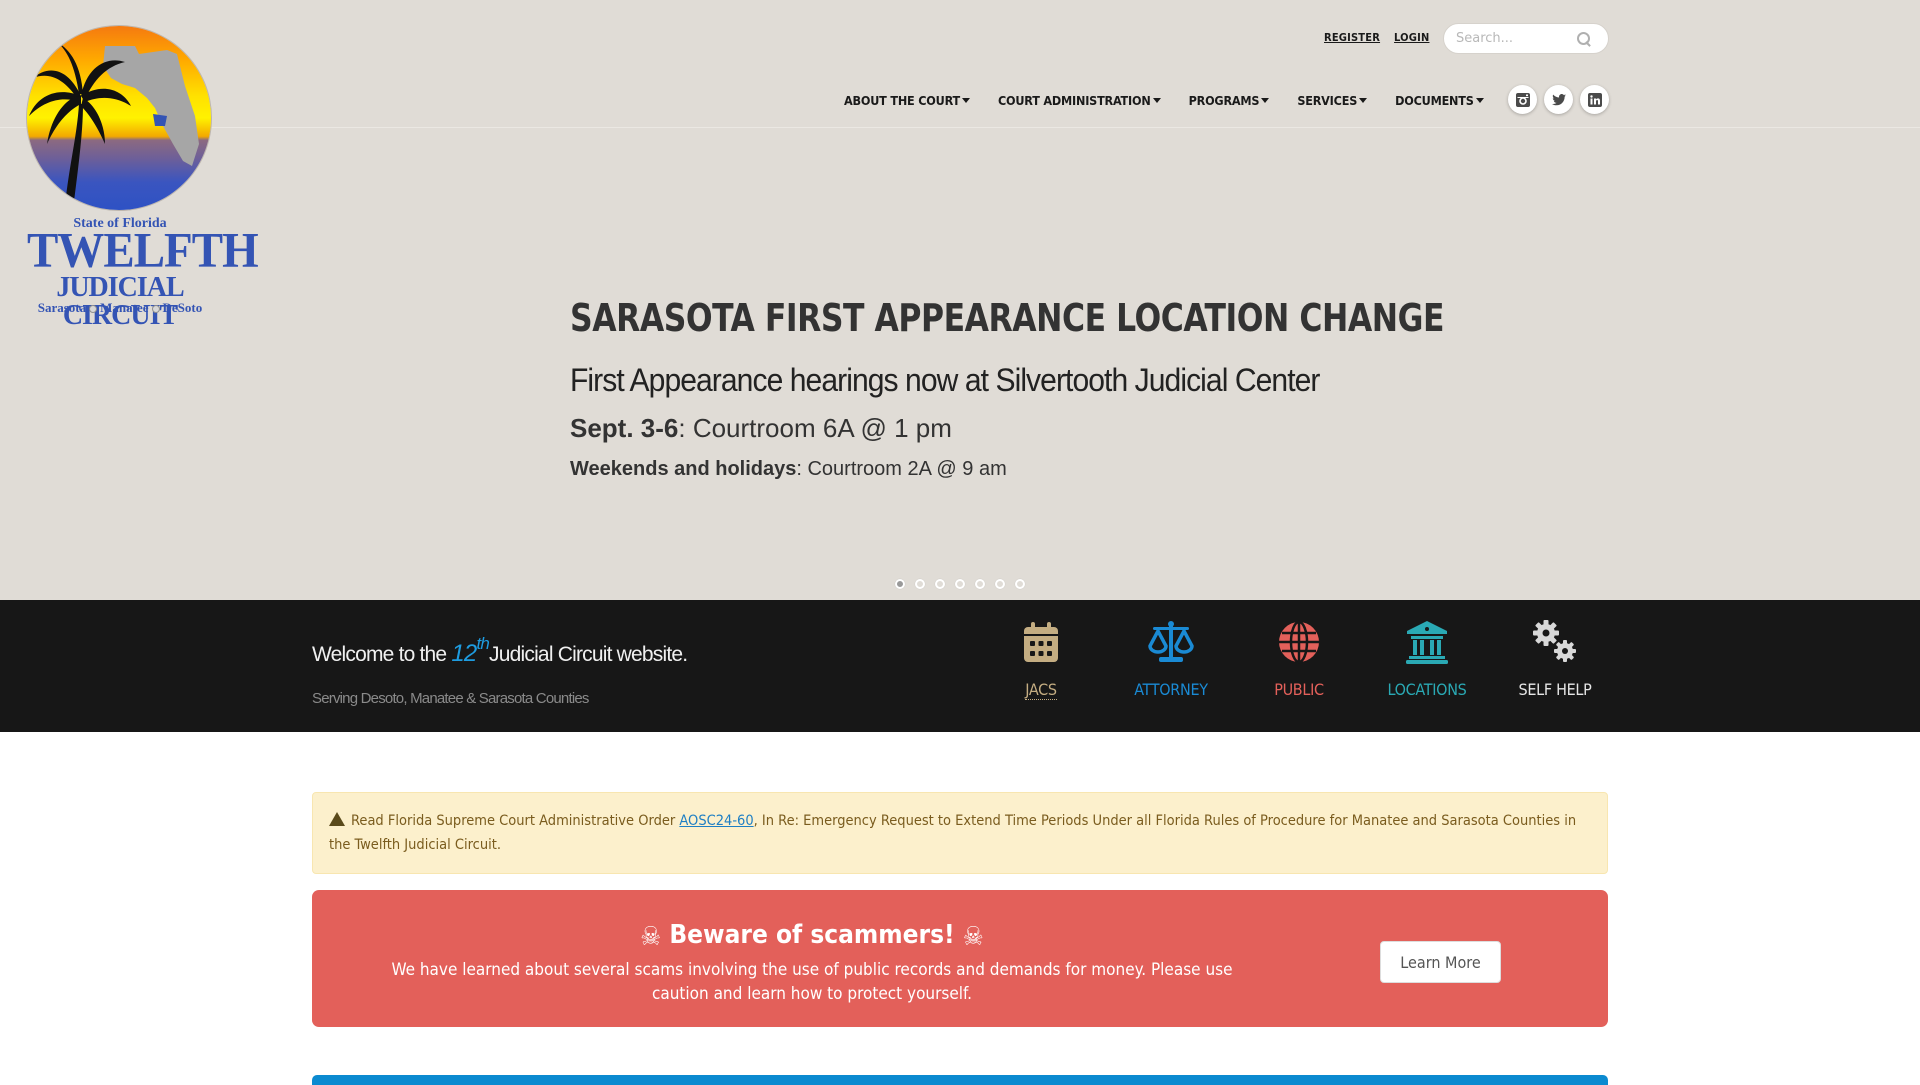 The width and height of the screenshot is (1920, 1085). I want to click on slide-schedule-line: Sept. 3-6: Courtroom 6A @ 1 pm, so click(1020, 428).